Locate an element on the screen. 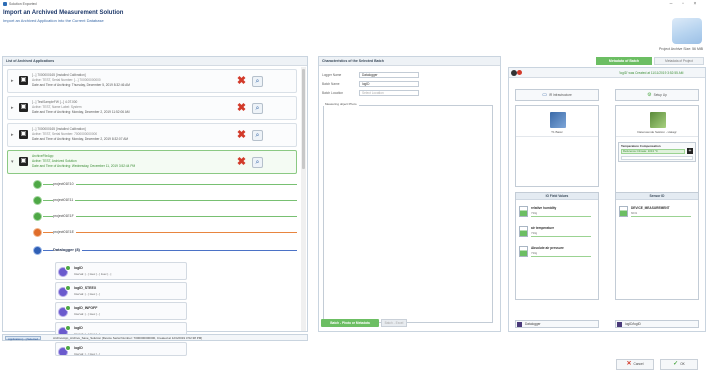  field-label: Batch Location is located at coordinates (333, 93).